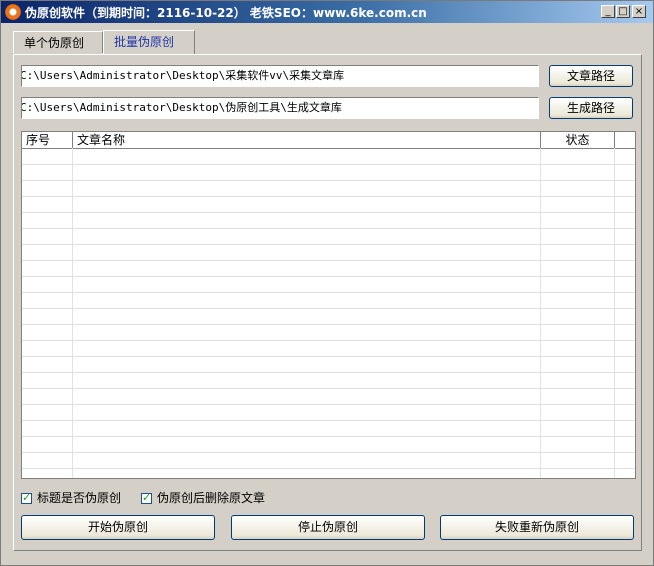  I want to click on delete-after-label: 伪原创后删除原文章, so click(211, 498).